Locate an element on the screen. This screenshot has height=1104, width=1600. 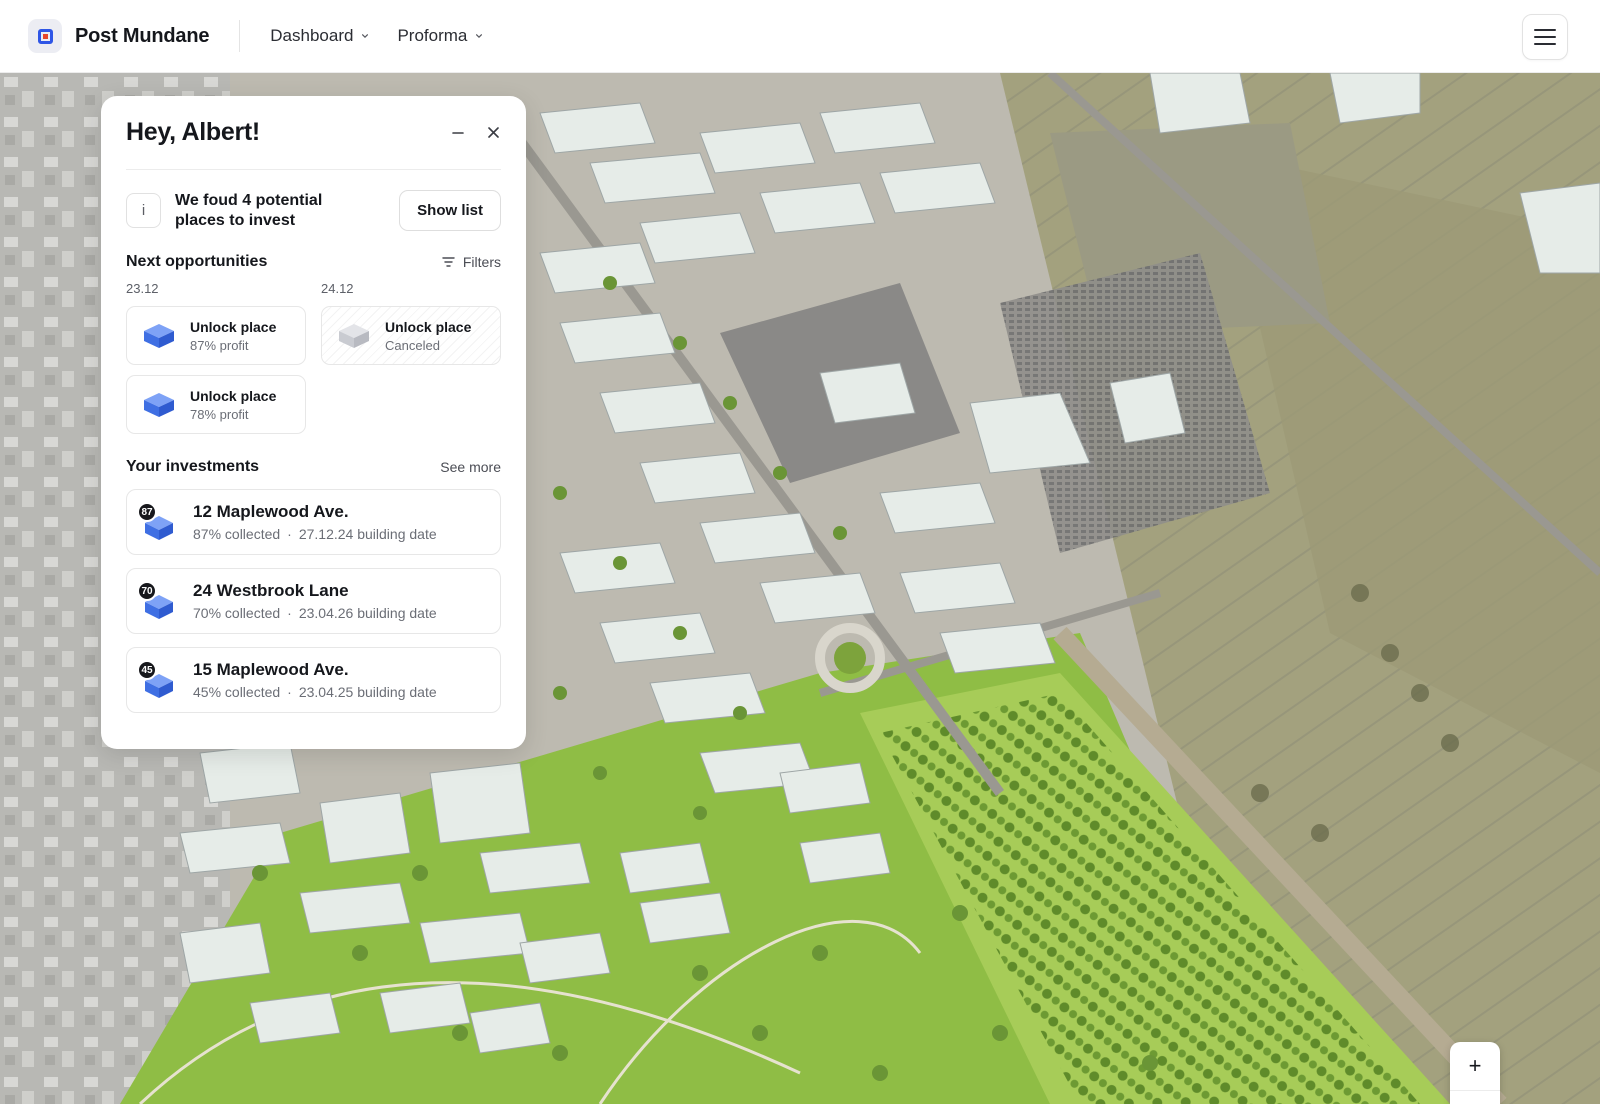
investment-badge: 70 is located at coordinates (147, 591).